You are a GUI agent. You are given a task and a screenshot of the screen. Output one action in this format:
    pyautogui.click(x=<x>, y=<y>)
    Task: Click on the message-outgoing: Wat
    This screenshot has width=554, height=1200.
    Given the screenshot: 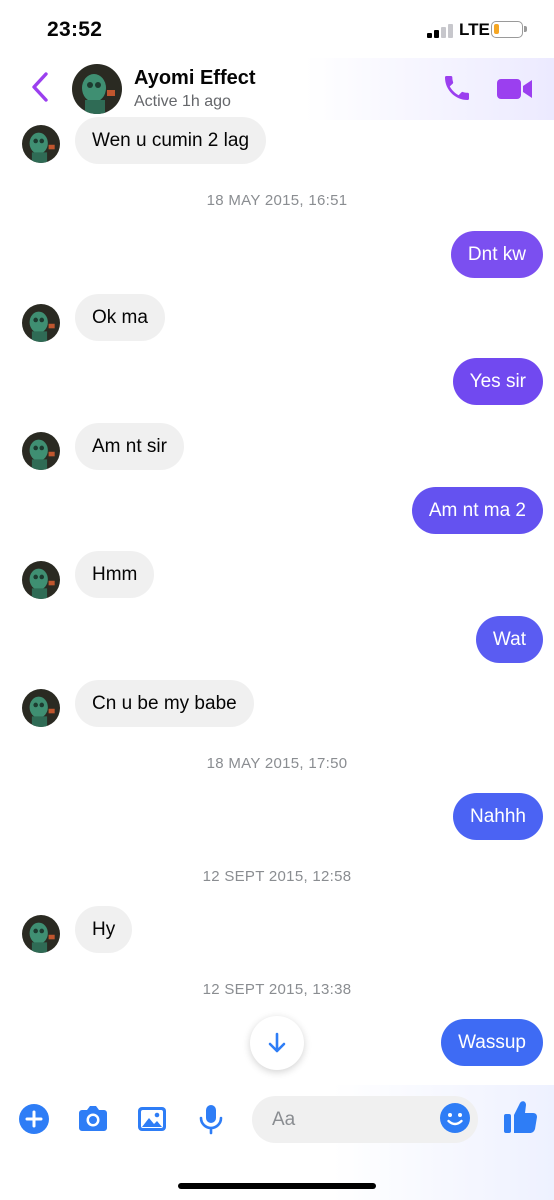 What is the action you would take?
    pyautogui.click(x=509, y=639)
    